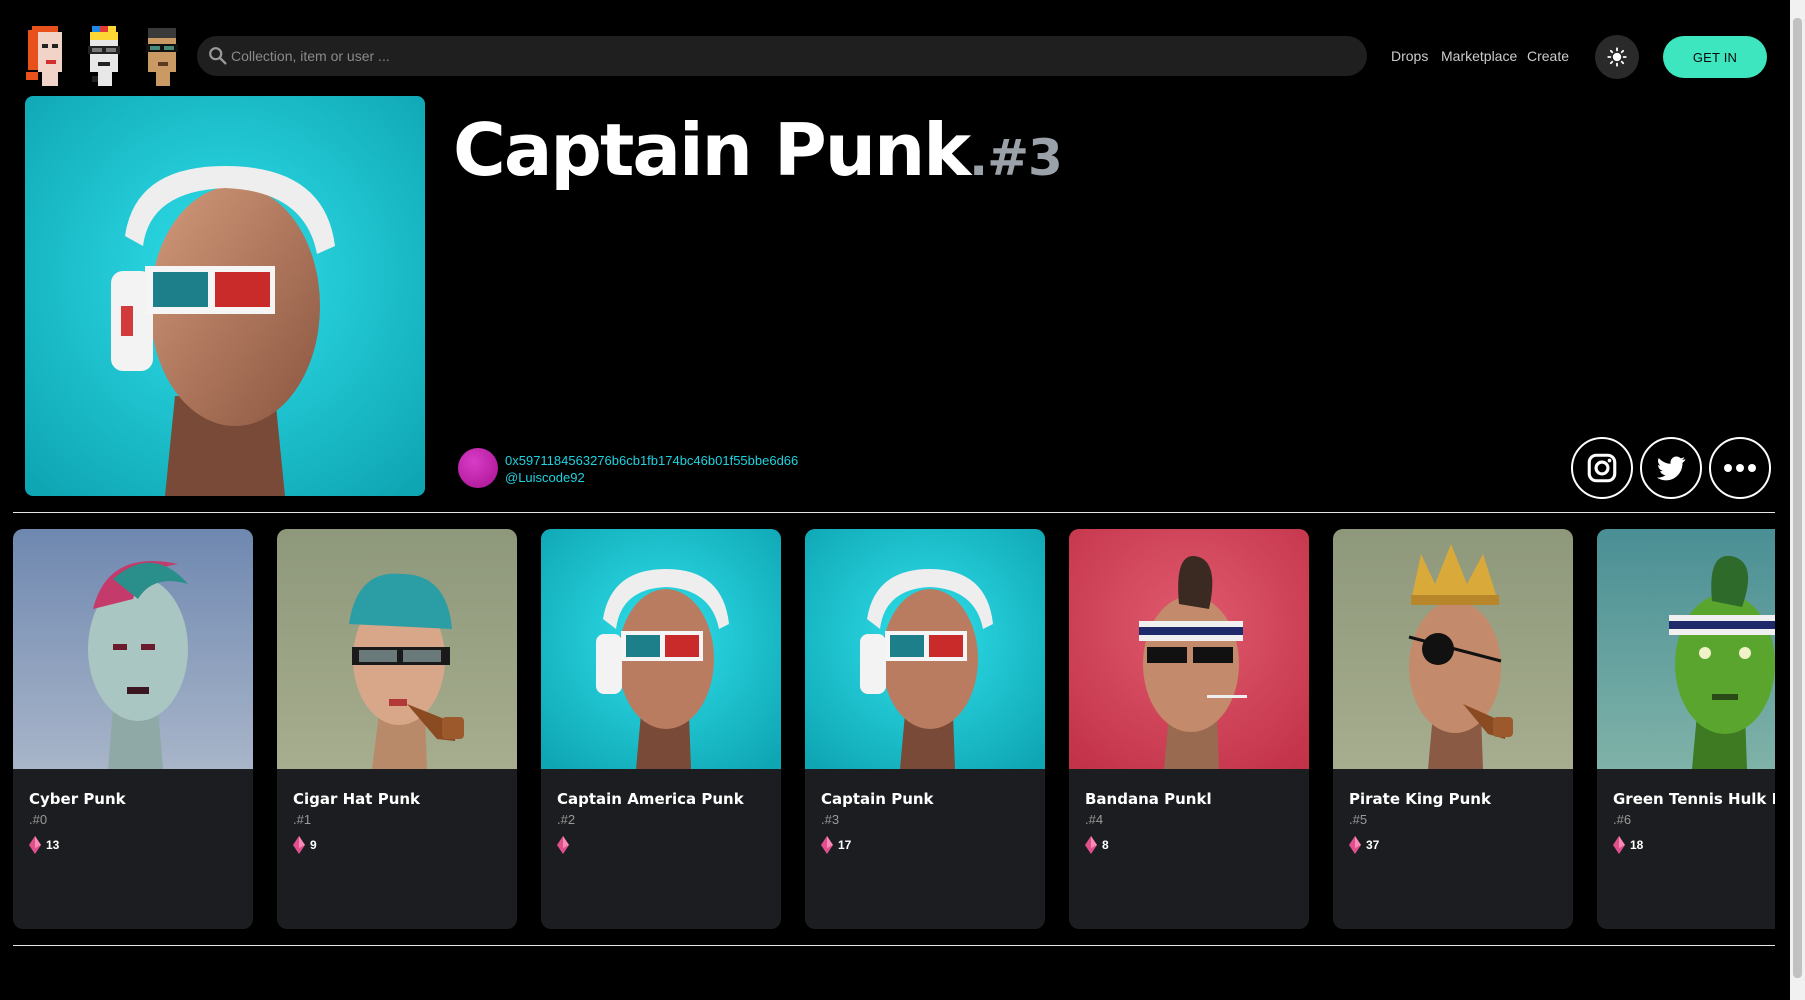 Image resolution: width=1805 pixels, height=1000 pixels. What do you see at coordinates (712, 150) in the screenshot?
I see `item-name: Captain Punk` at bounding box center [712, 150].